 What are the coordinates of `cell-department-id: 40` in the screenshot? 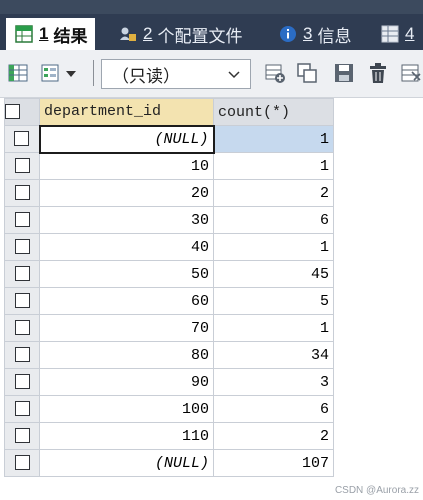 It's located at (126, 247).